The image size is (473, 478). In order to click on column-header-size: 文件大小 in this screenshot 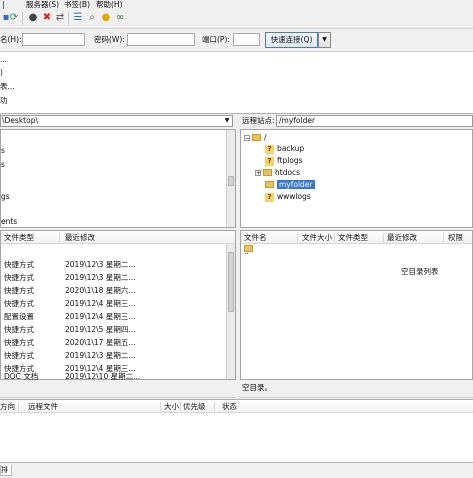, I will do `click(317, 237)`.